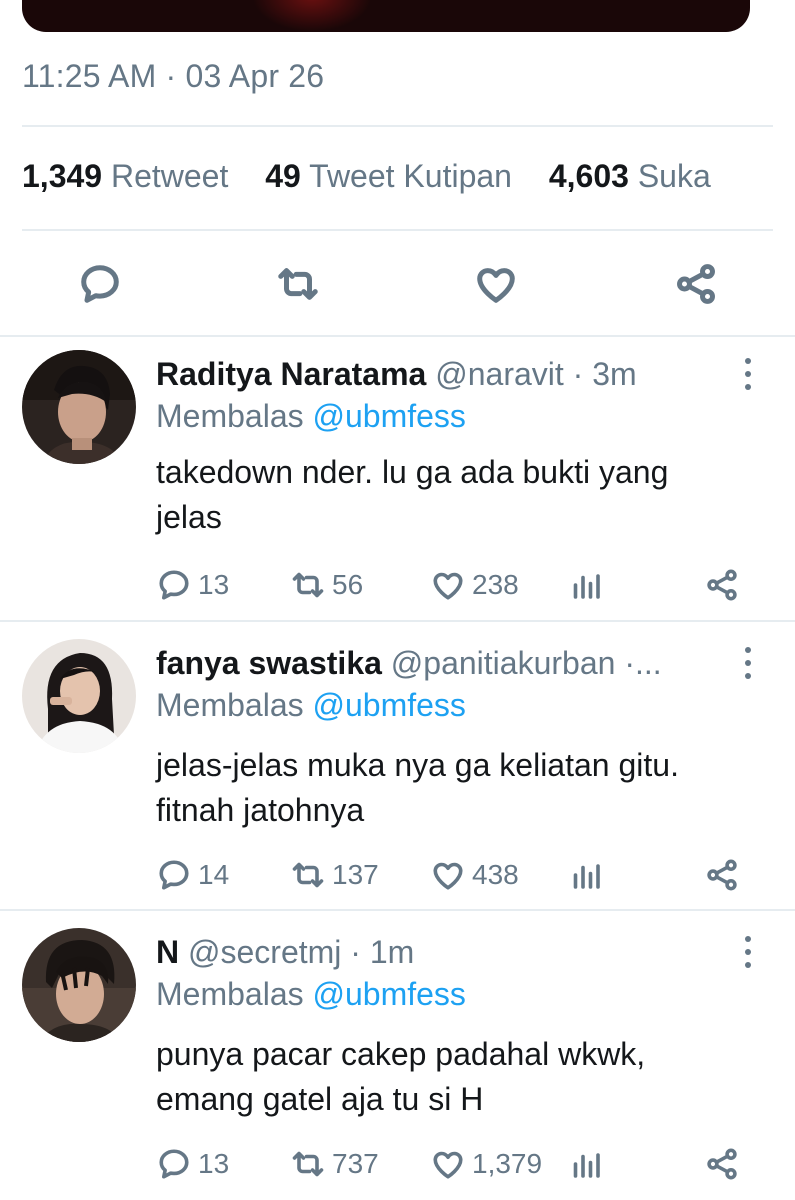 The width and height of the screenshot is (795, 1200). Describe the element at coordinates (674, 176) in the screenshot. I see `likes-label: Suka` at that location.